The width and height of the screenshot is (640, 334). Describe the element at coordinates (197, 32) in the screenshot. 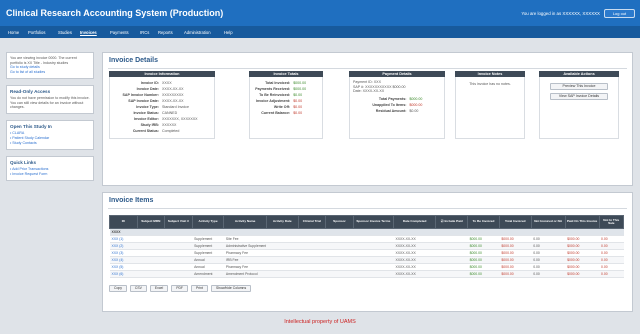

I see `nav-item-administration: Administration` at that location.